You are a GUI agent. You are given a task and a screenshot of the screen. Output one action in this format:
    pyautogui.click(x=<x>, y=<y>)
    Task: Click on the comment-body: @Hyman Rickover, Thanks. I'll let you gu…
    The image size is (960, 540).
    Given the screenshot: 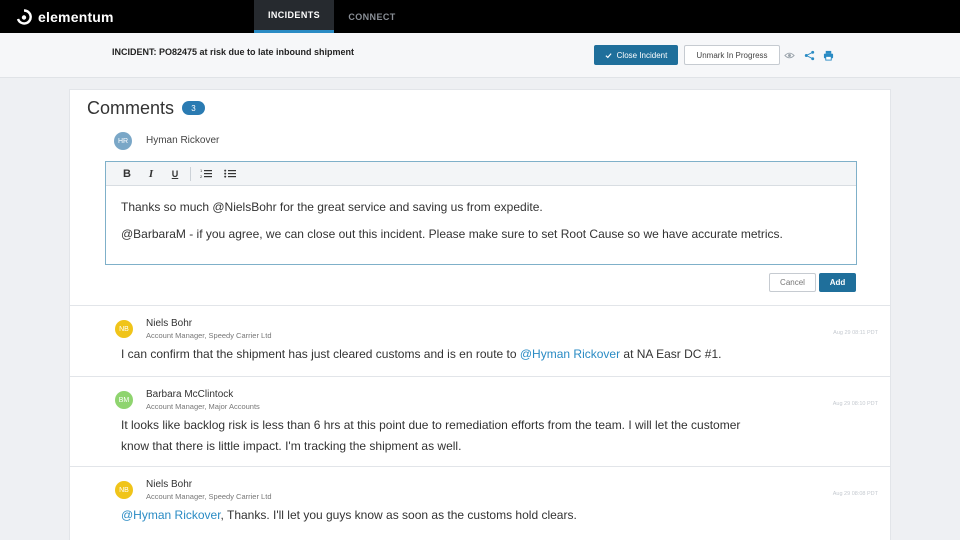 What is the action you would take?
    pyautogui.click(x=471, y=515)
    